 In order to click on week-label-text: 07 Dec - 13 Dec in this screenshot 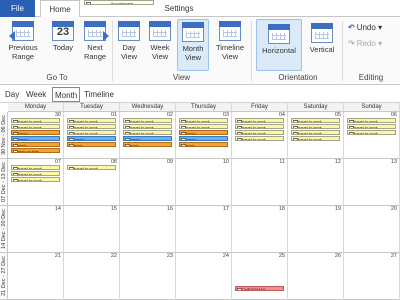, I will do `click(3, 182)`.